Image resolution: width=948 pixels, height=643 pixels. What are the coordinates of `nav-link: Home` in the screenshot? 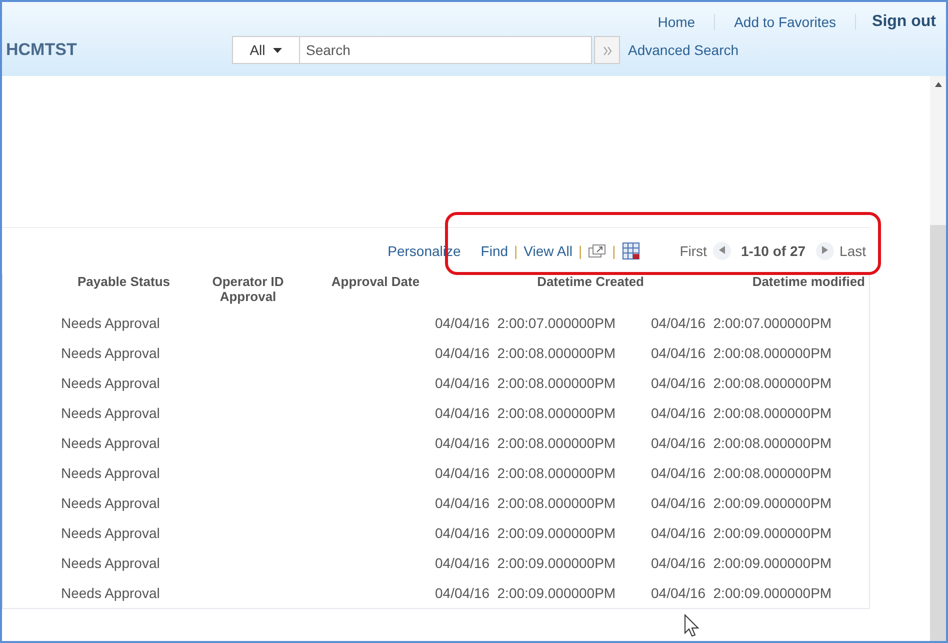 It's located at (677, 22).